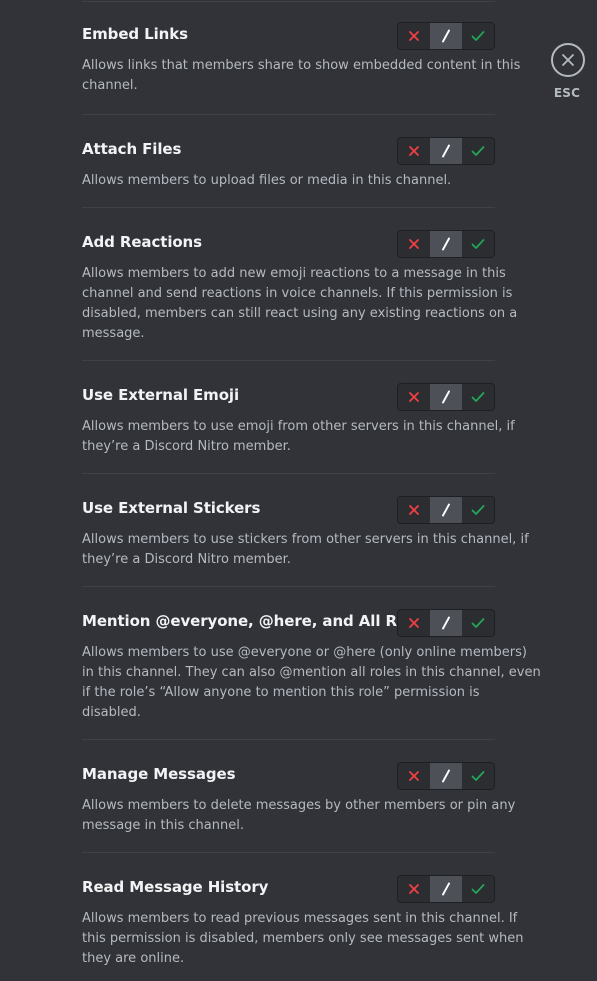  What do you see at coordinates (110, 85) in the screenshot?
I see `description-line: channel.` at bounding box center [110, 85].